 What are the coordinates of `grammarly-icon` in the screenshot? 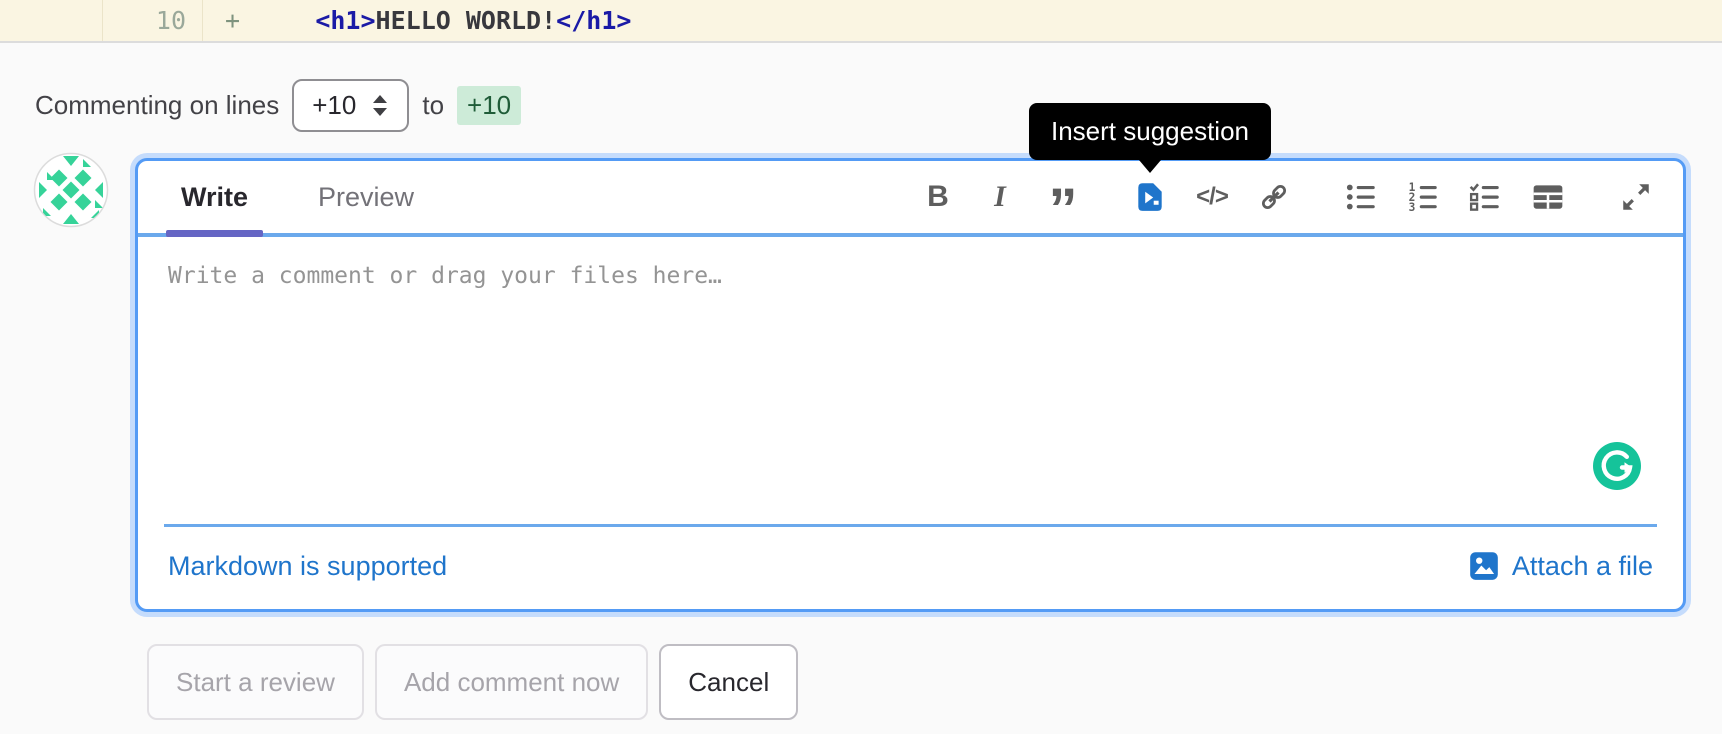 It's located at (1617, 466).